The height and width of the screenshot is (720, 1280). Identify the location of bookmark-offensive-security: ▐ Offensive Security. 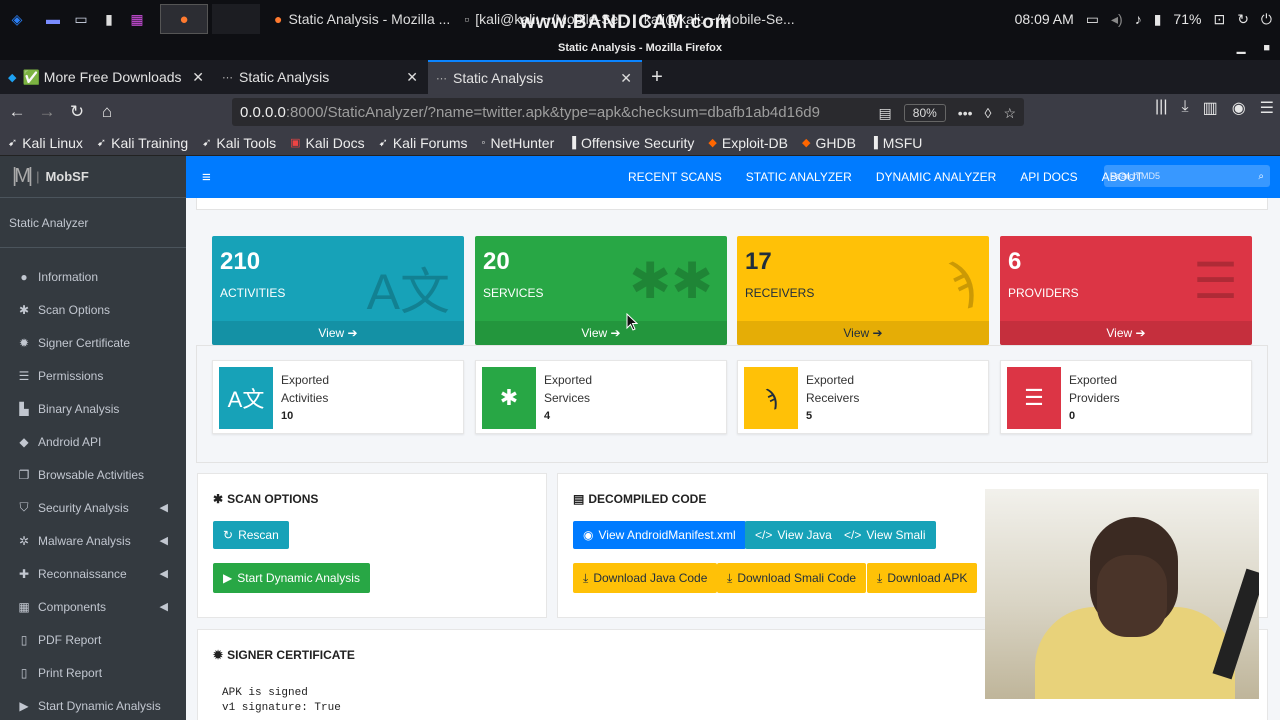
(631, 143).